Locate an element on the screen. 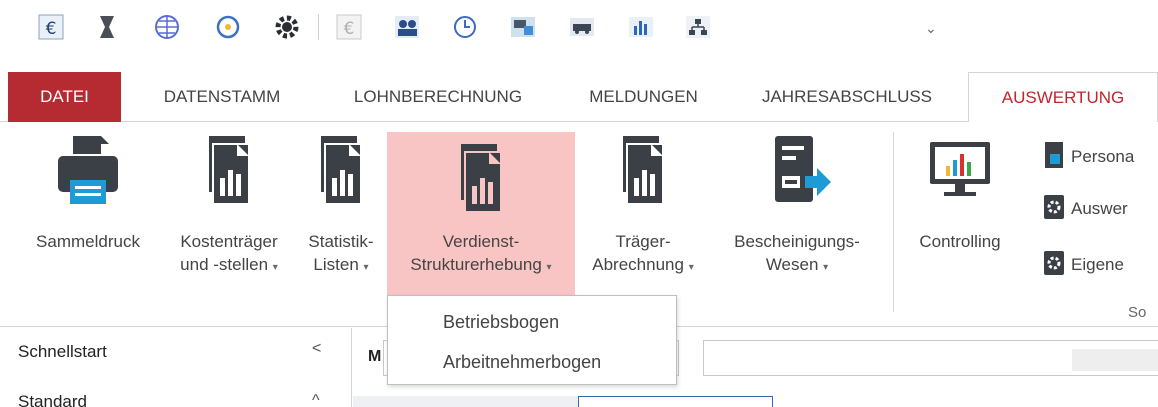 The height and width of the screenshot is (407, 1158). tab-meldungen: MELDUNGEN is located at coordinates (643, 97).